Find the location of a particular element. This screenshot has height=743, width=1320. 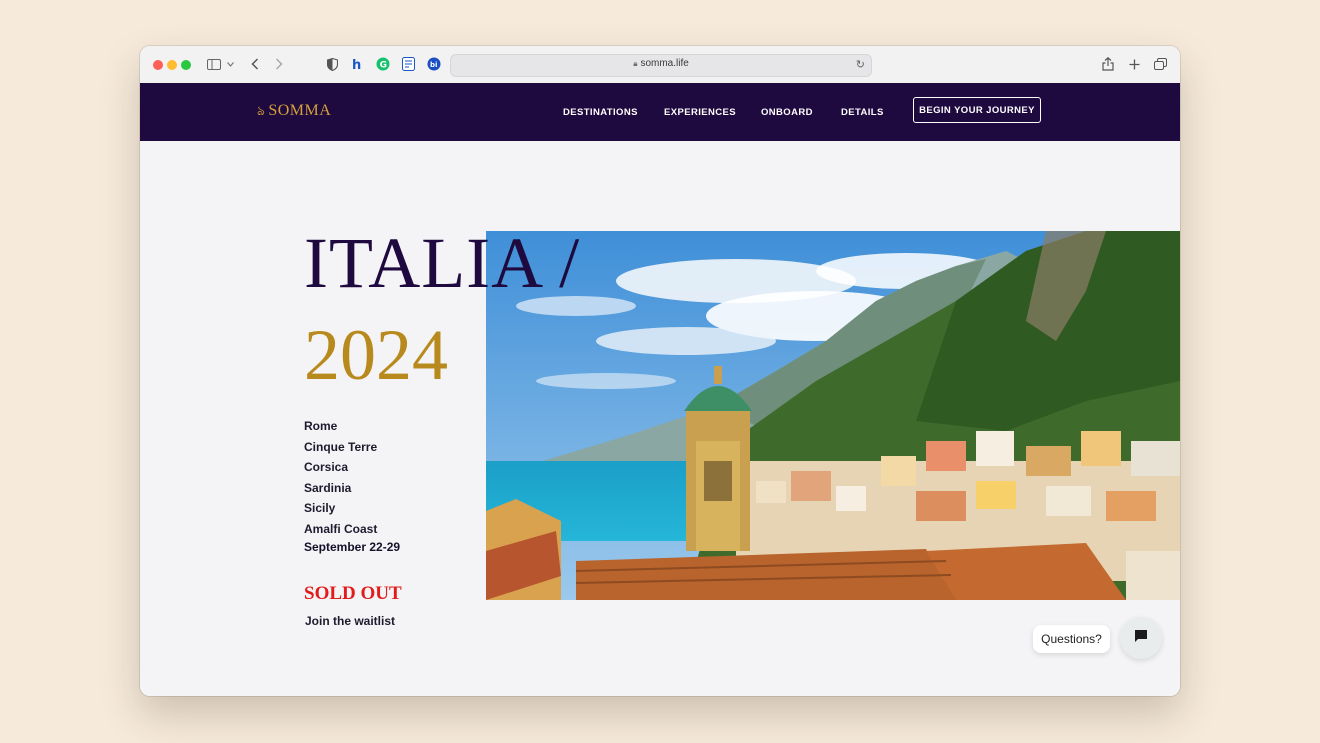

somma-logo: ঌ SOMMA is located at coordinates (294, 112).